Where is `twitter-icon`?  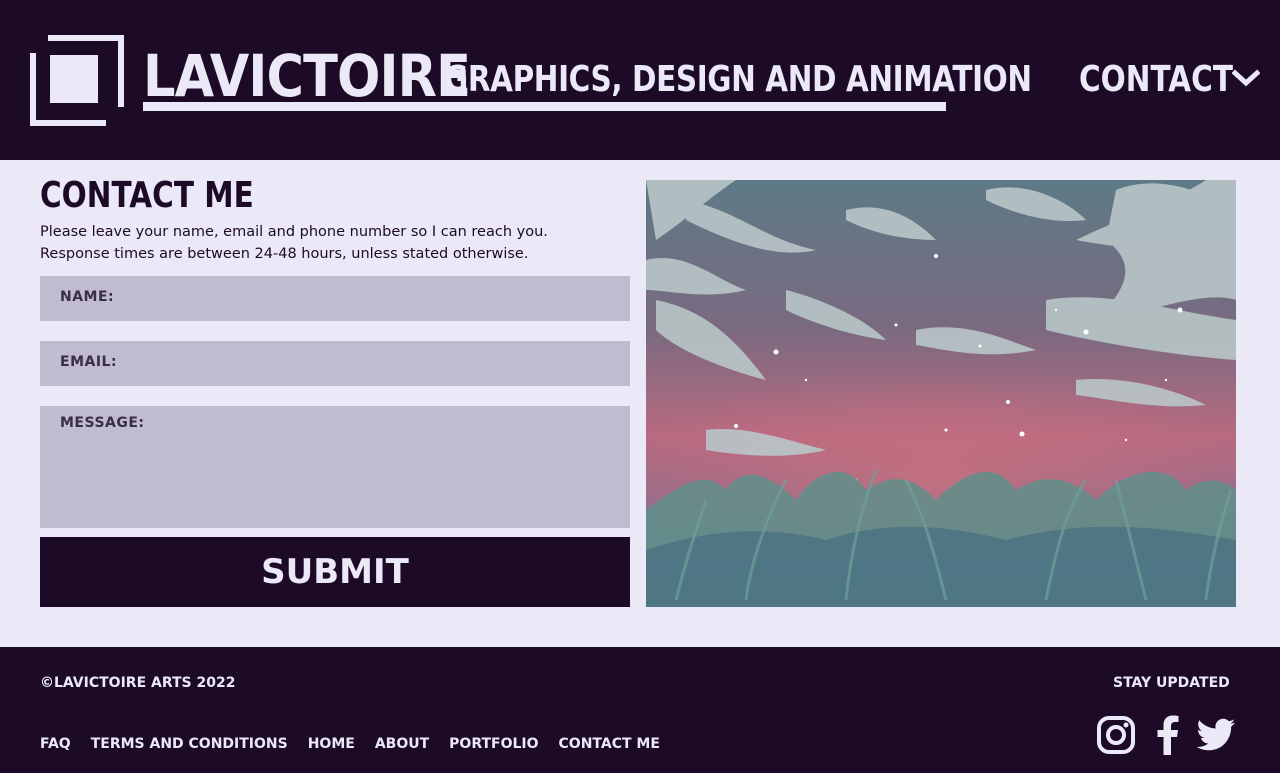 twitter-icon is located at coordinates (1216, 735).